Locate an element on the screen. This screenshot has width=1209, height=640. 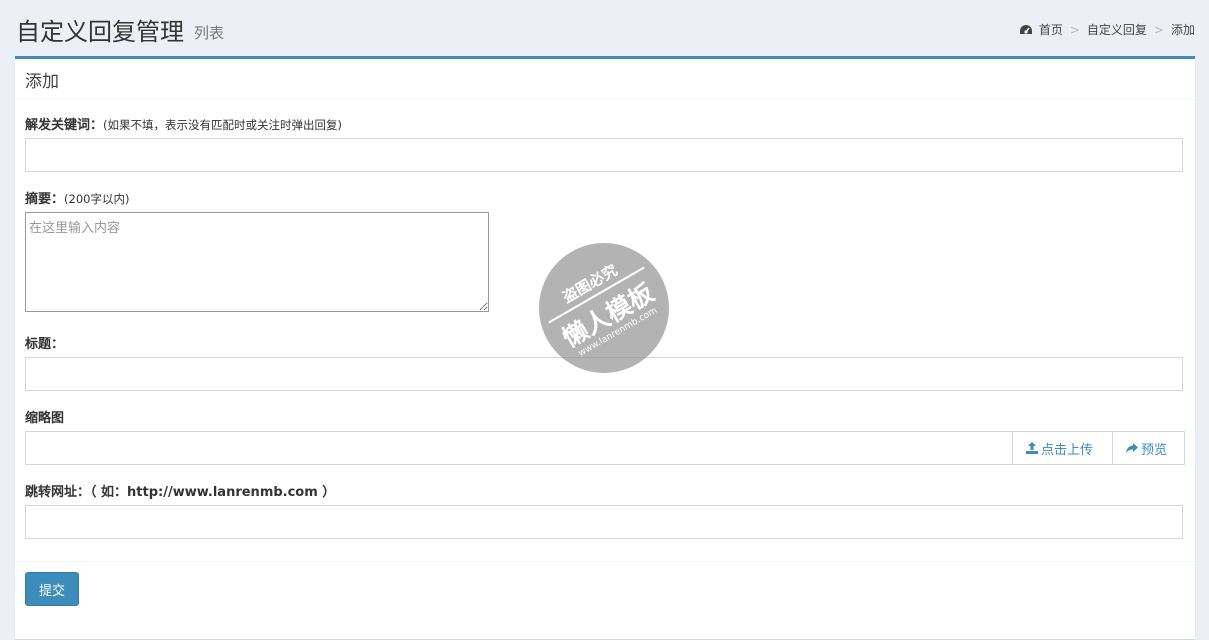
box-title: 添加 is located at coordinates (42, 81).